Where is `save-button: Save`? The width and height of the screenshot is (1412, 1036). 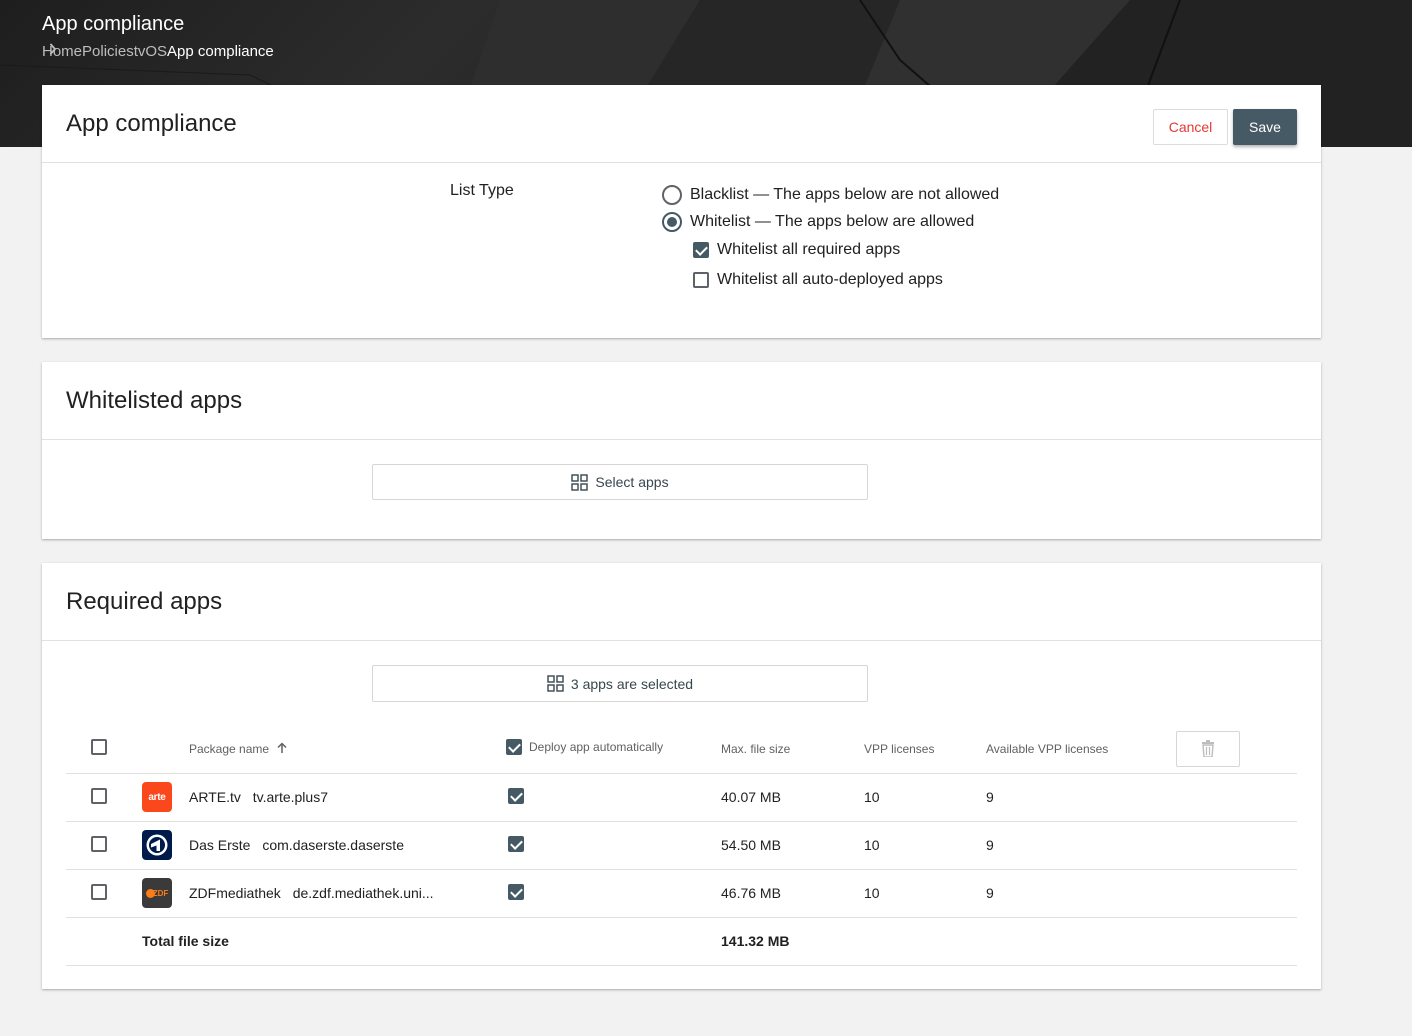
save-button: Save is located at coordinates (1265, 127).